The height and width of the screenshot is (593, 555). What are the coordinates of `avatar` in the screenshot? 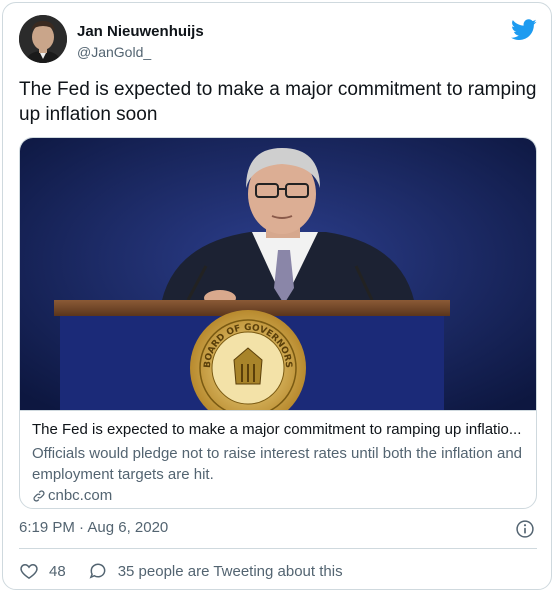 It's located at (43, 39).